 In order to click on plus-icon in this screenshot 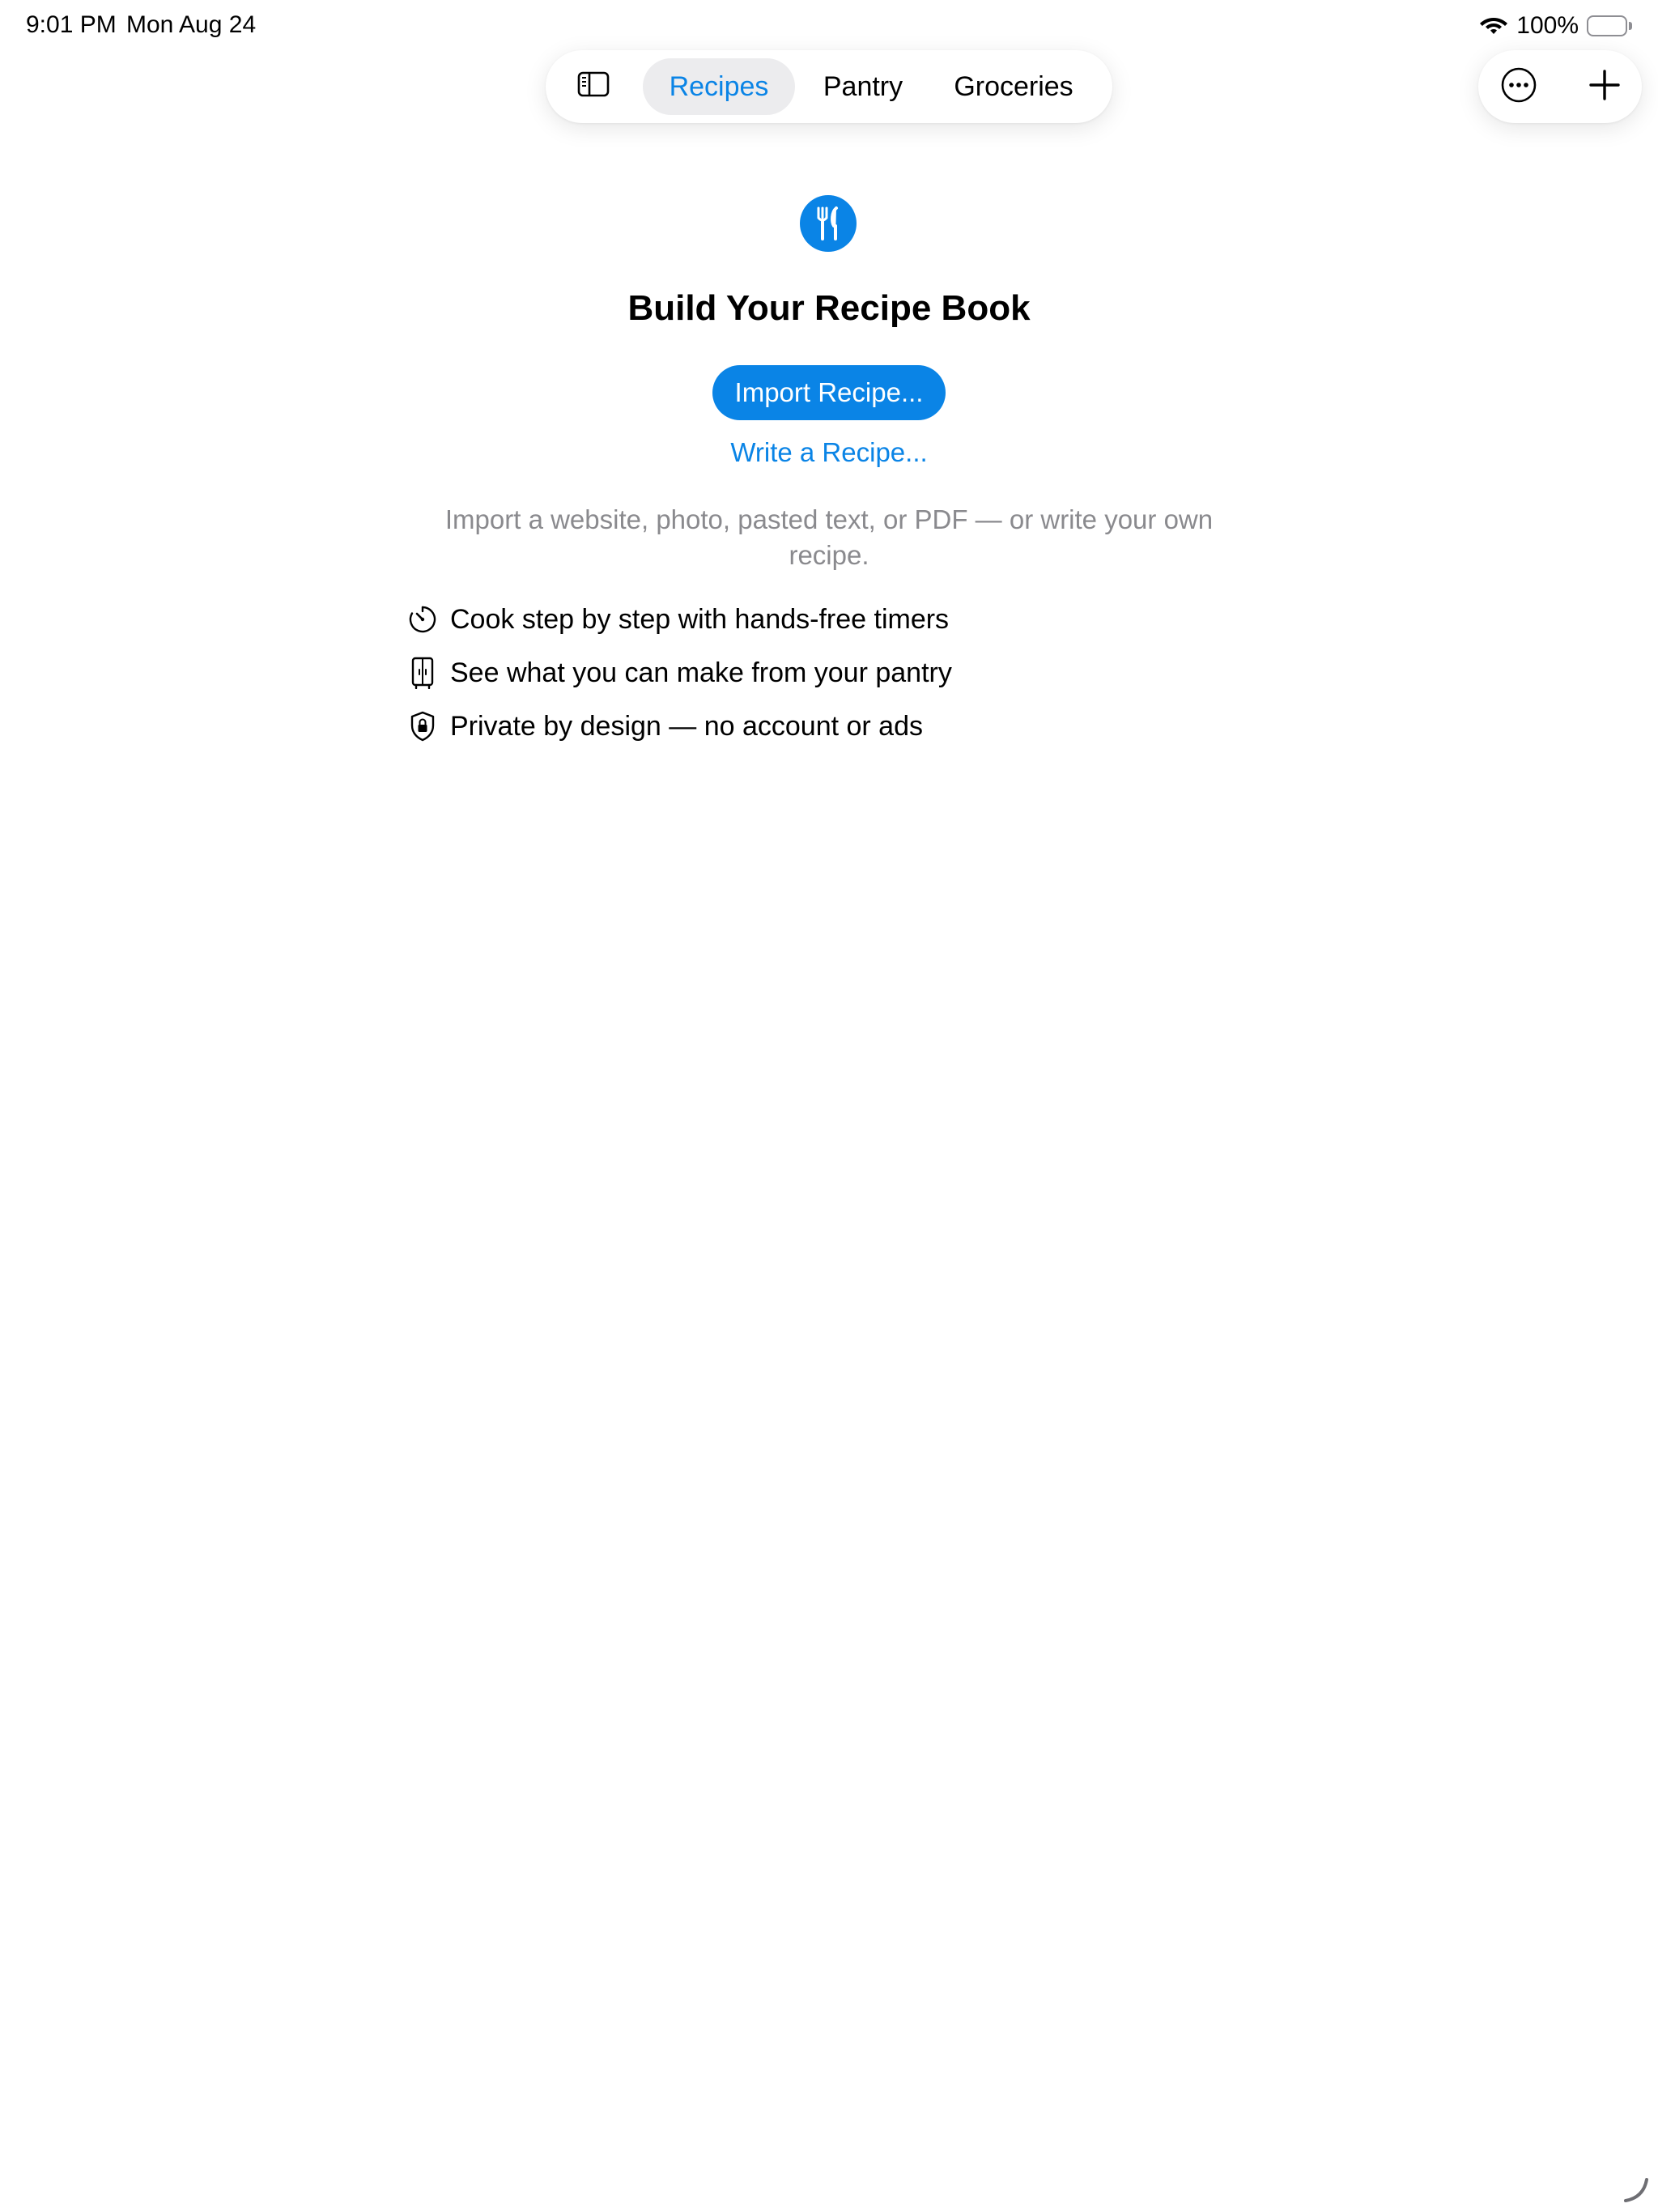, I will do `click(1604, 87)`.